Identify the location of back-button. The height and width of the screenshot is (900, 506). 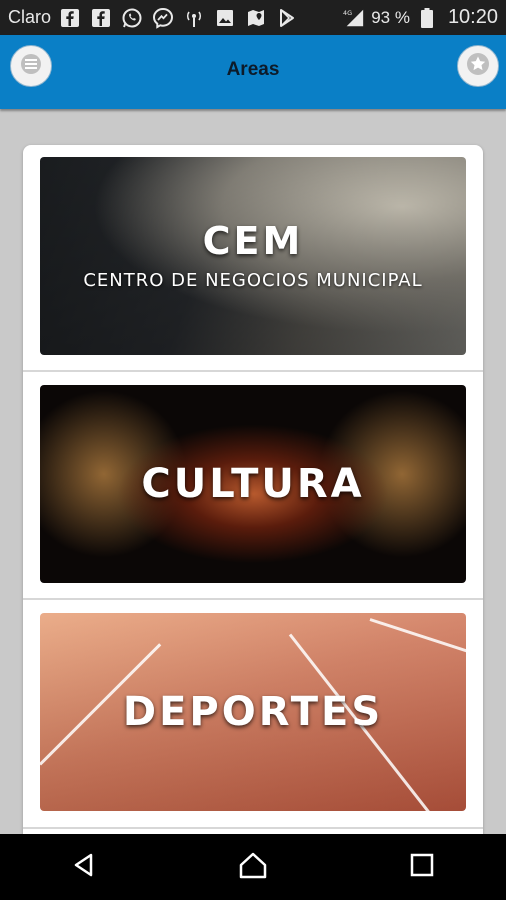
(84, 867).